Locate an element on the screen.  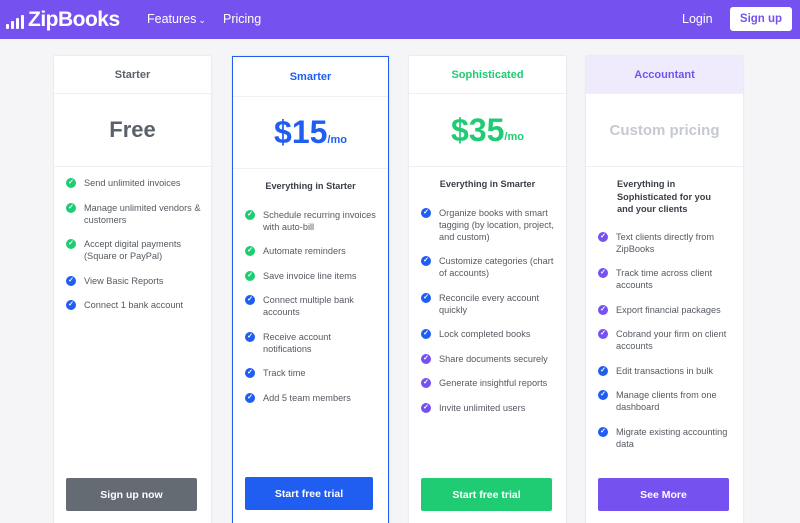
feature-item: ✓ Save invoice line items is located at coordinates (311, 276).